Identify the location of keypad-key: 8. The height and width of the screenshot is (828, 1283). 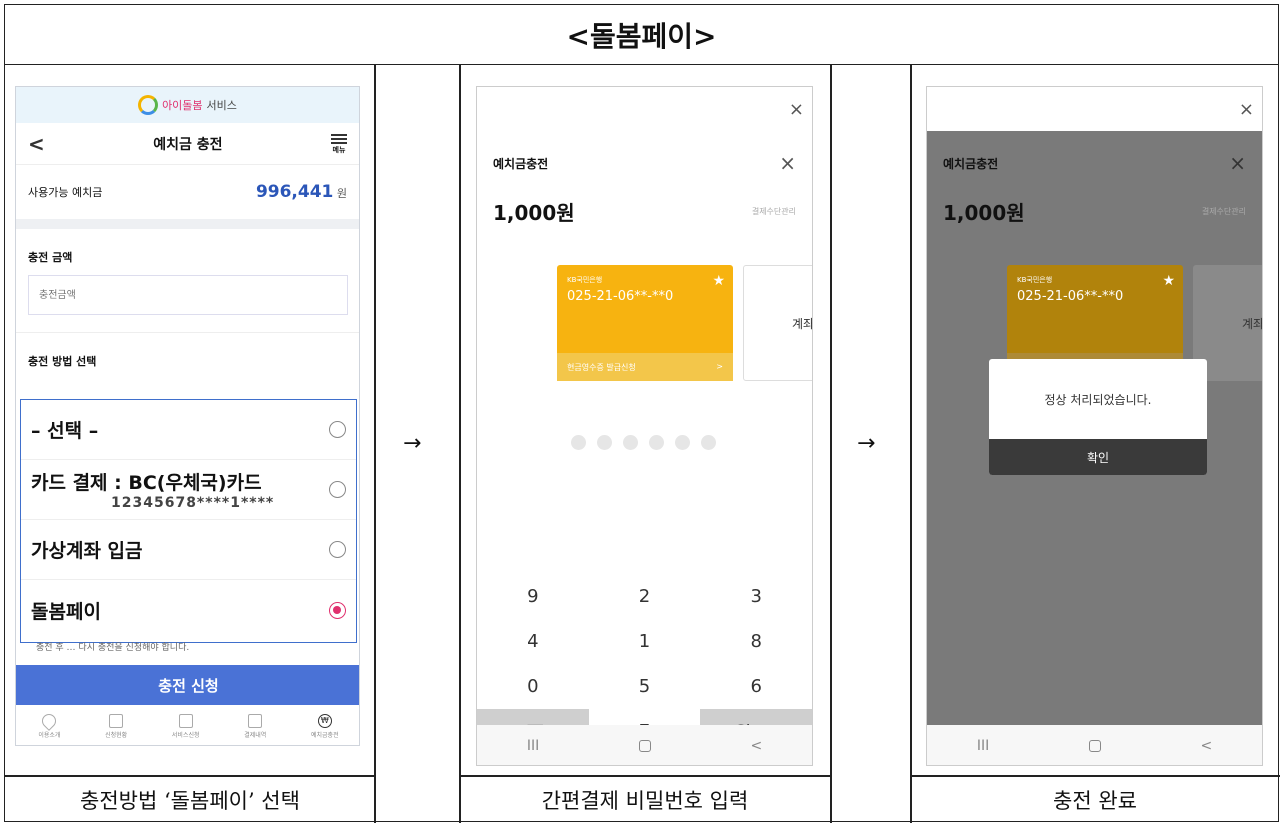
(756, 641).